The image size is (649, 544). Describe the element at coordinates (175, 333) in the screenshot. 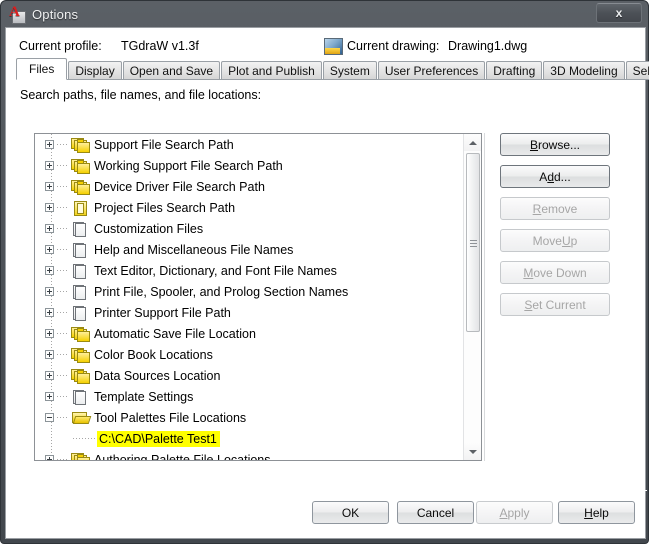

I see `tree-row-label: Automatic Save File Location` at that location.